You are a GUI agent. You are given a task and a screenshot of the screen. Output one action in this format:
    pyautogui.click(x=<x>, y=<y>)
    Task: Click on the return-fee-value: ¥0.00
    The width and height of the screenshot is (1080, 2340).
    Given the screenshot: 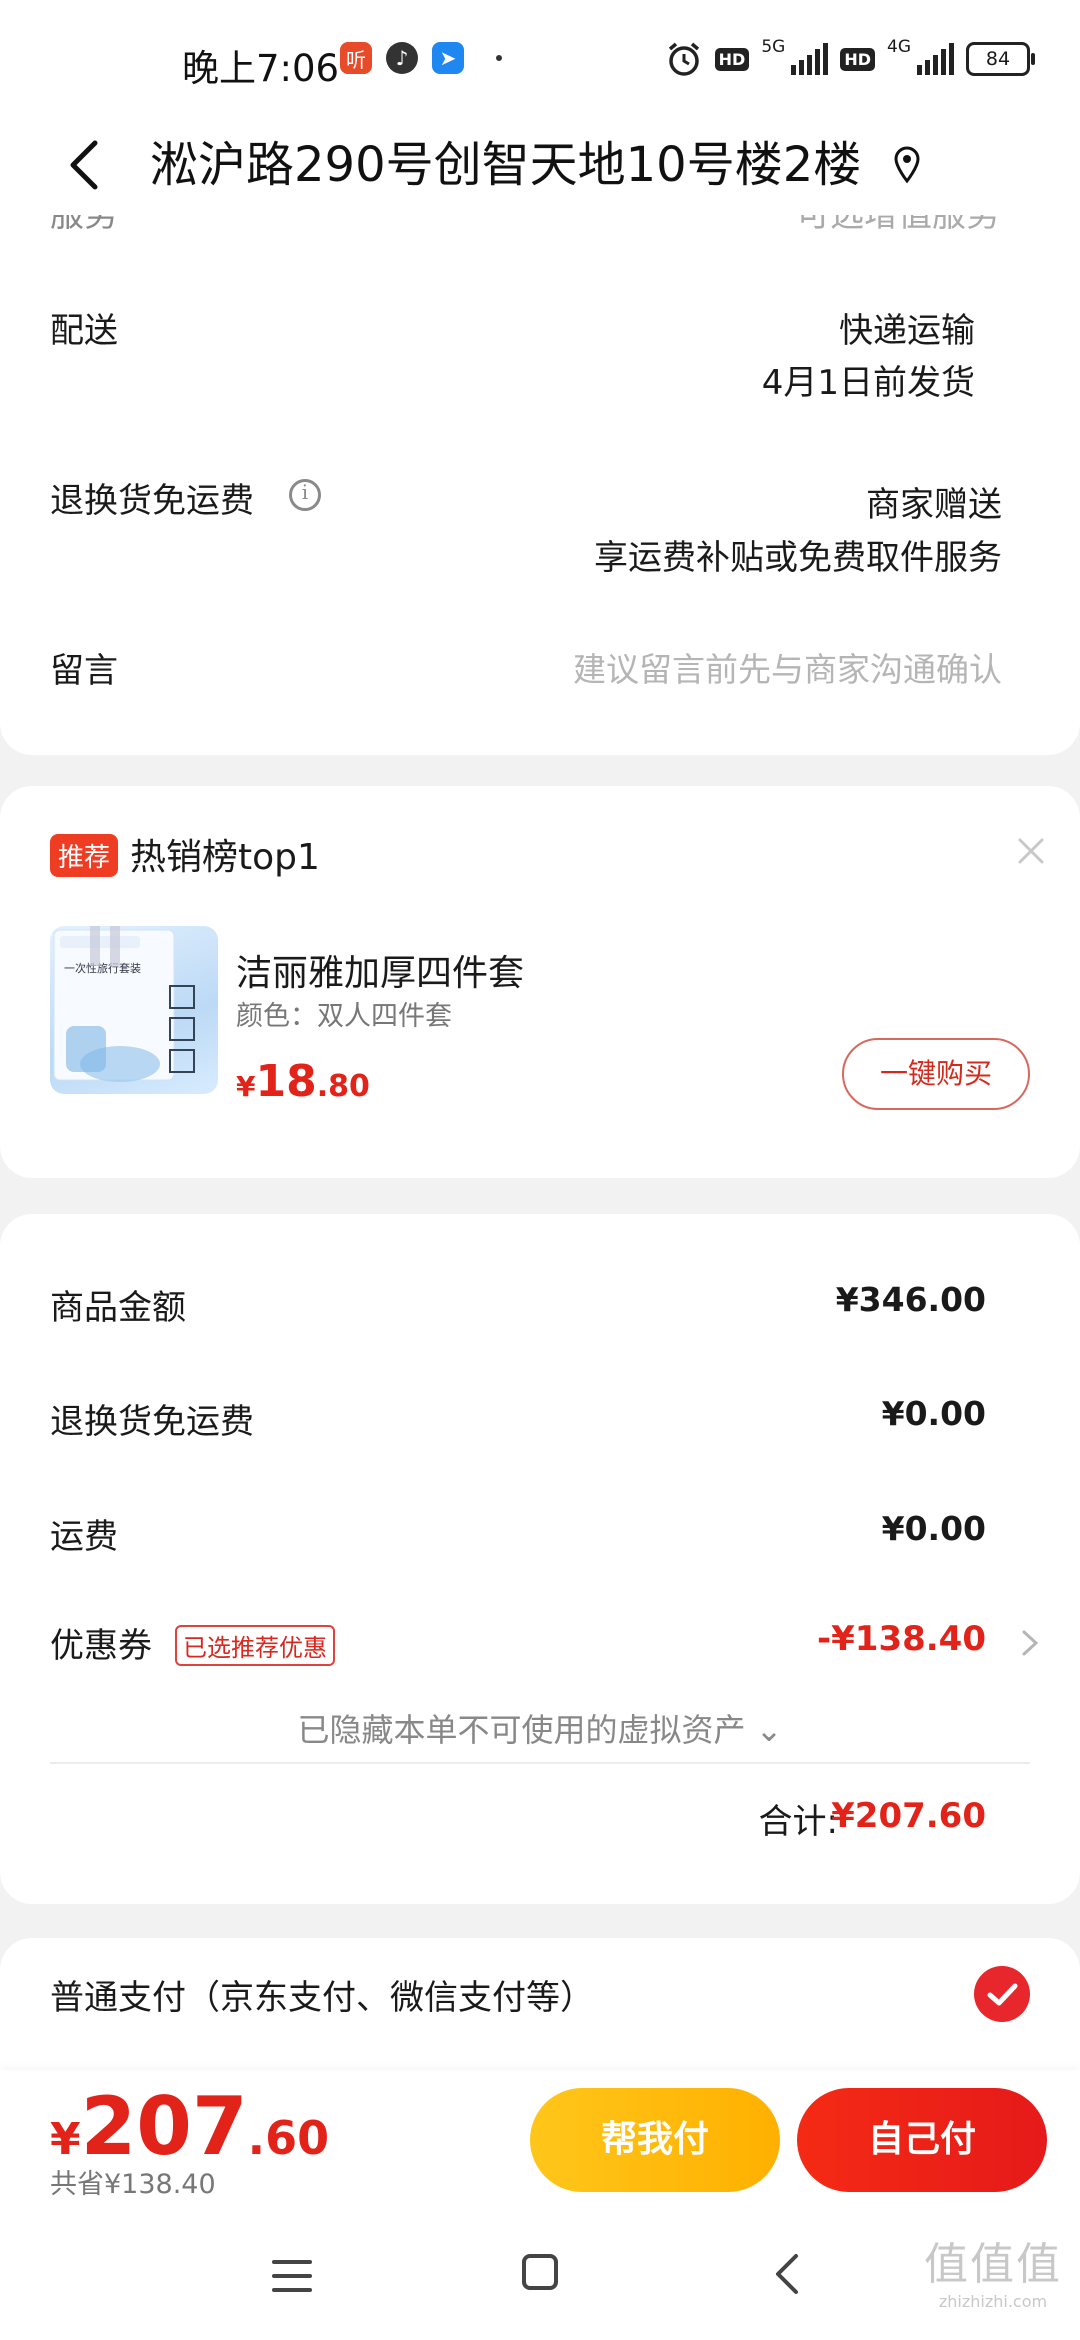 What is the action you would take?
    pyautogui.click(x=933, y=1413)
    